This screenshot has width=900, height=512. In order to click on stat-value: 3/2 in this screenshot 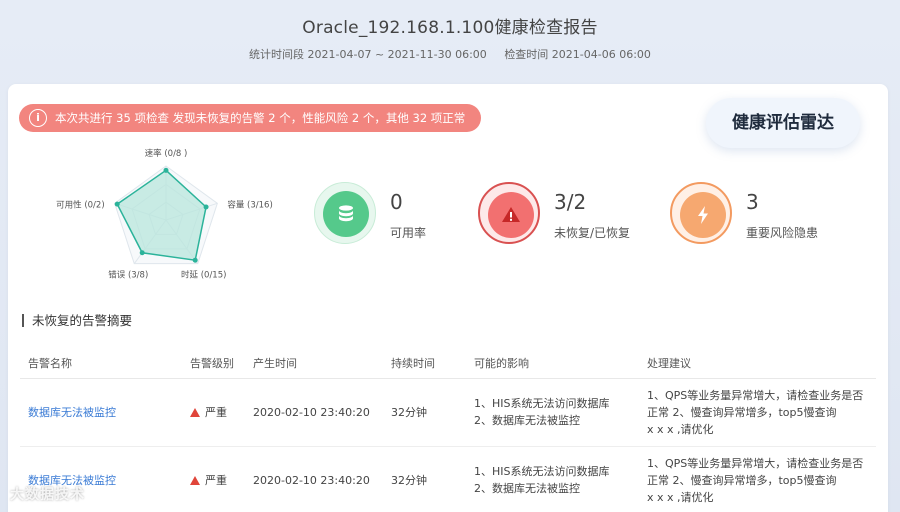, I will do `click(570, 202)`.